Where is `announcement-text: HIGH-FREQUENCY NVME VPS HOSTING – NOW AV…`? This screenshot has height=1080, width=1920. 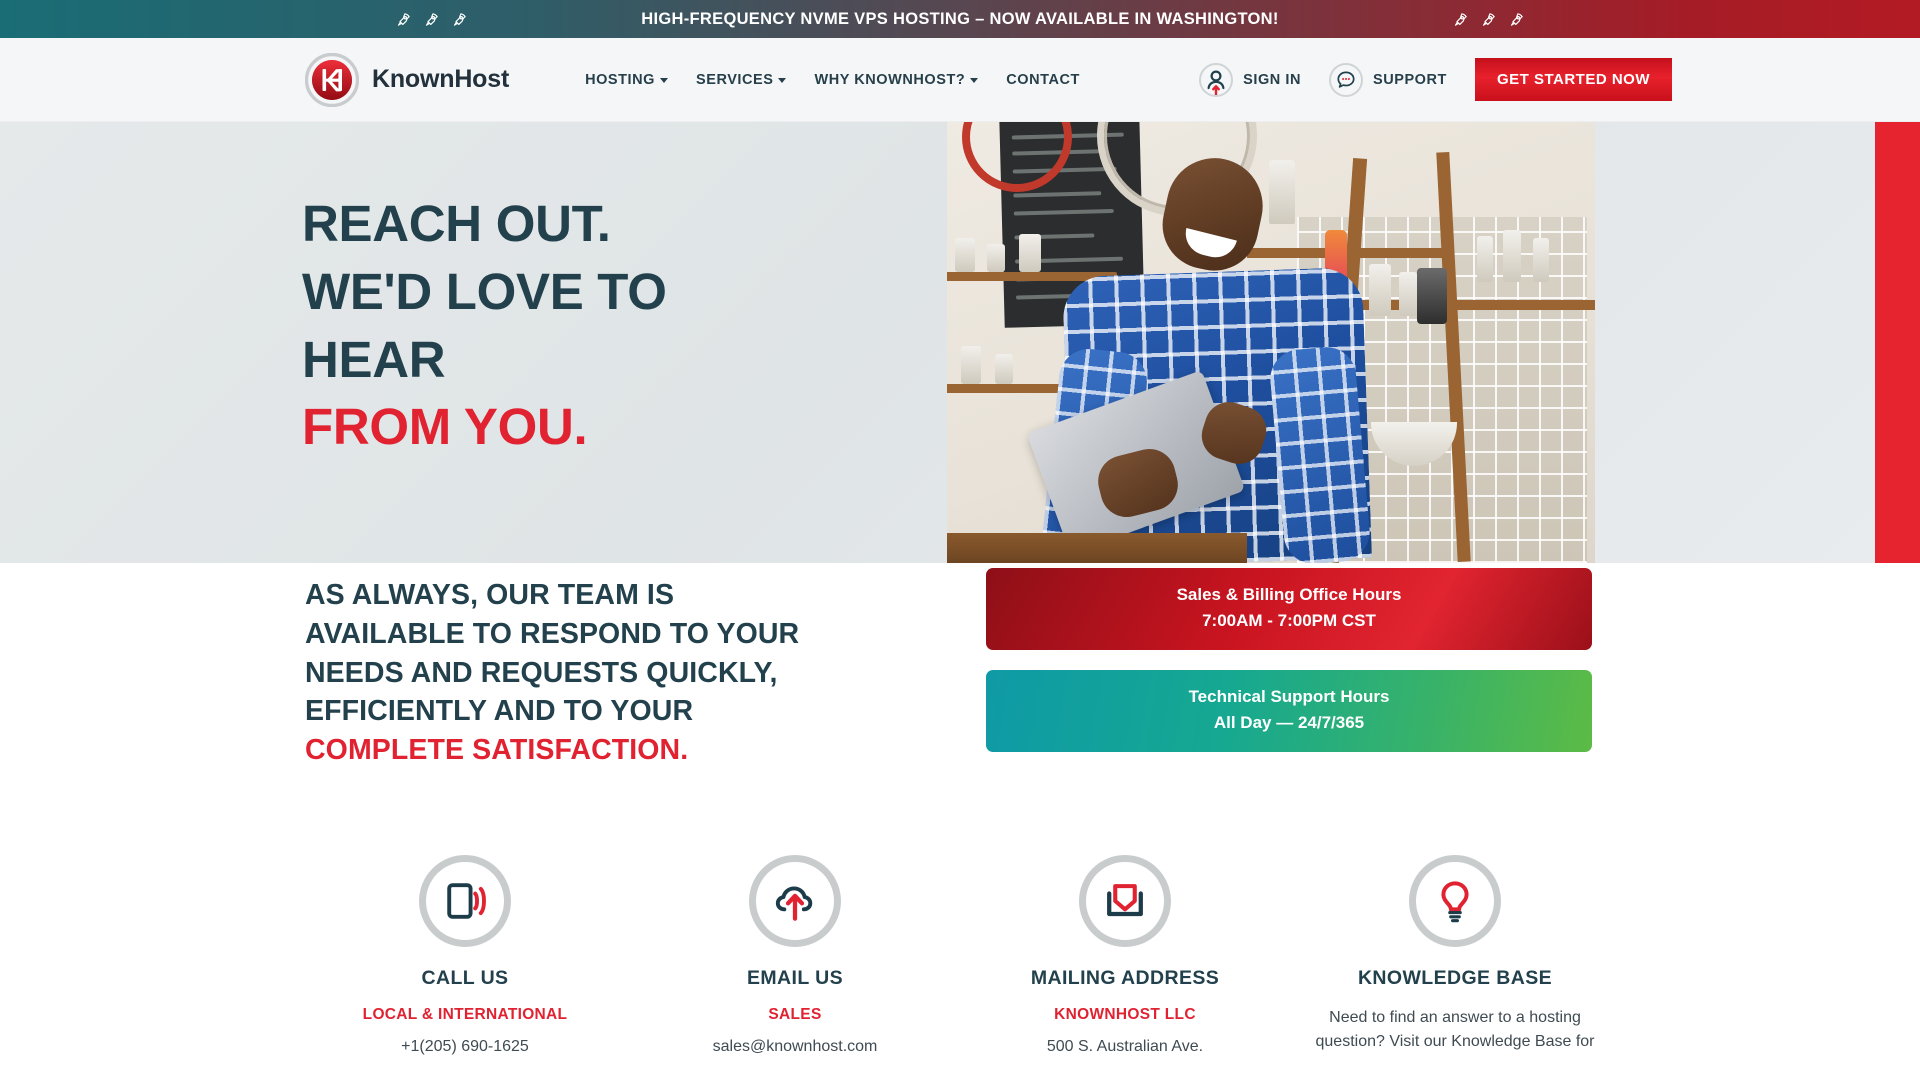 announcement-text: HIGH-FREQUENCY NVME VPS HOSTING – NOW AV… is located at coordinates (960, 18).